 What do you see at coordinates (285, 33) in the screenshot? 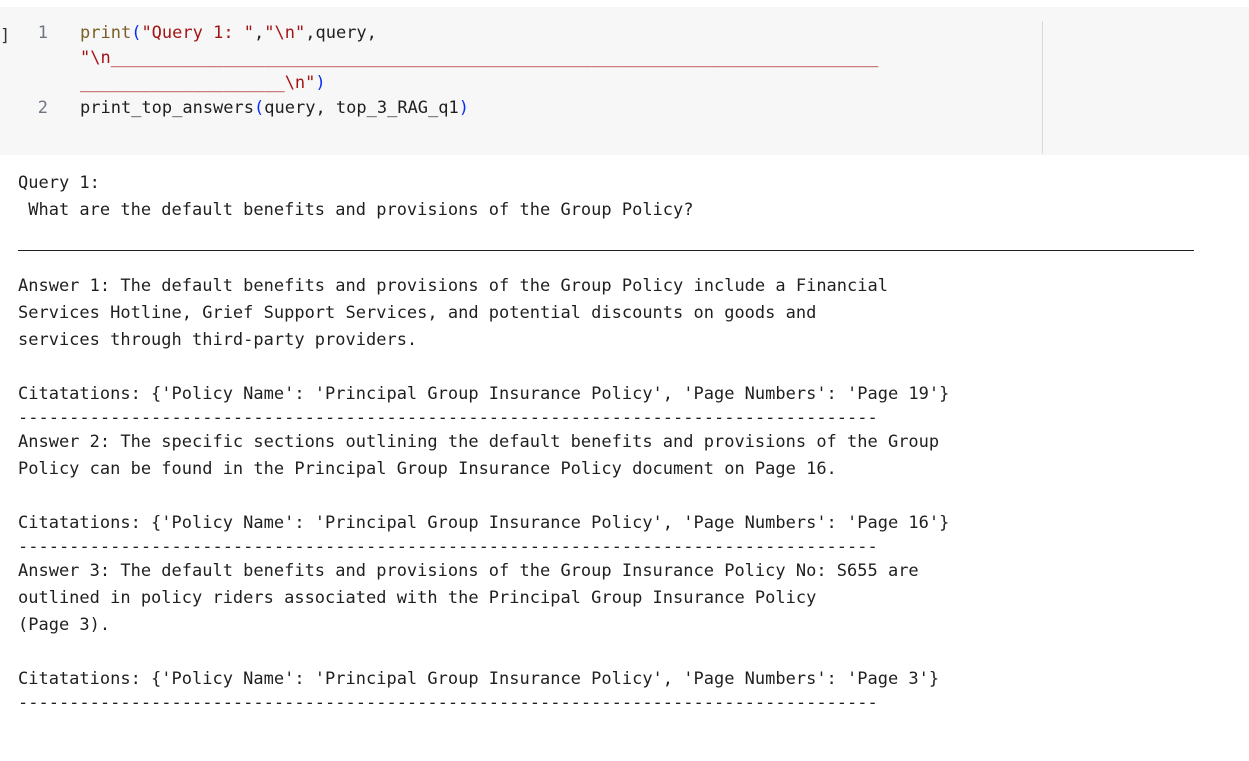
I see `code-token-string: "\n"` at bounding box center [285, 33].